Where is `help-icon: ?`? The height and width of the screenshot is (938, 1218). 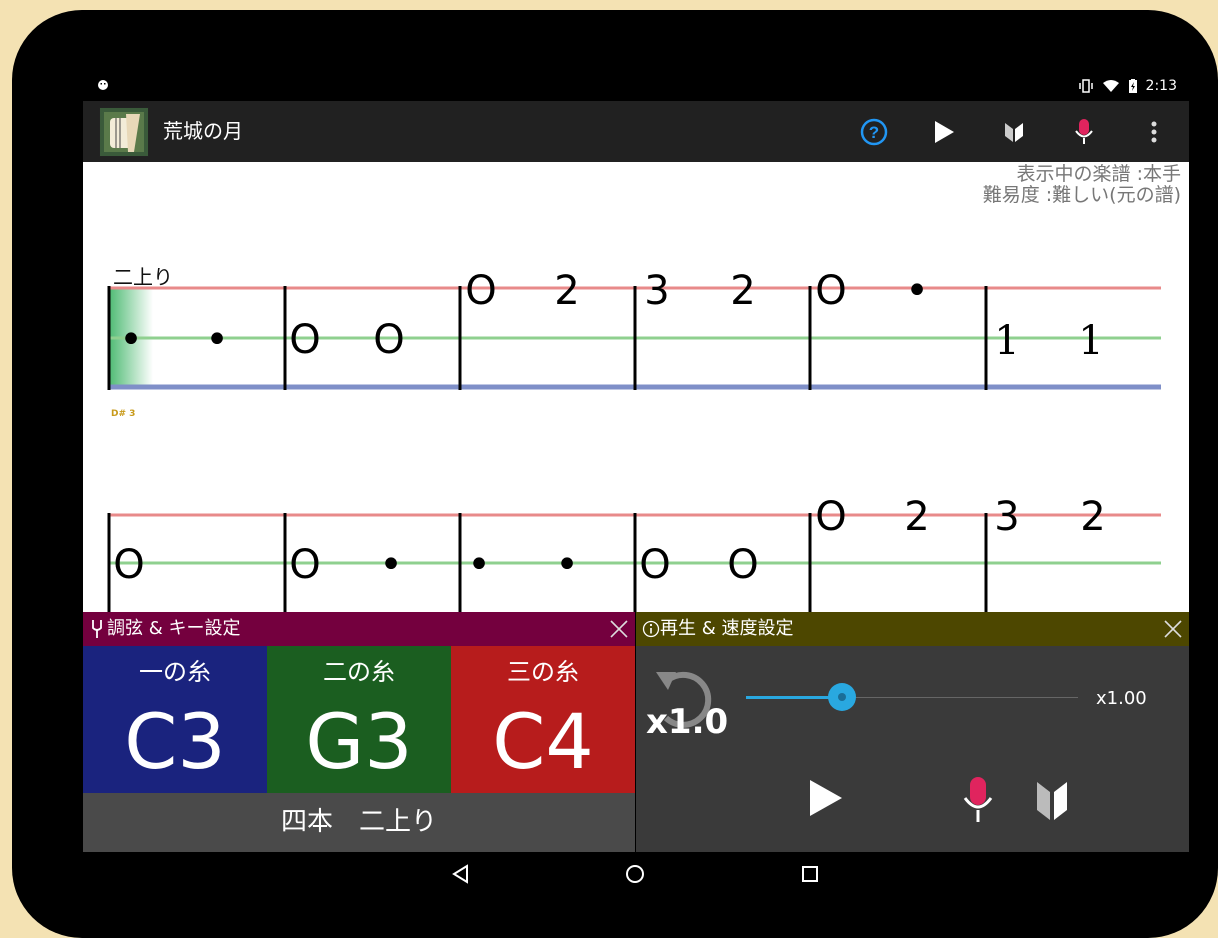 help-icon: ? is located at coordinates (874, 131).